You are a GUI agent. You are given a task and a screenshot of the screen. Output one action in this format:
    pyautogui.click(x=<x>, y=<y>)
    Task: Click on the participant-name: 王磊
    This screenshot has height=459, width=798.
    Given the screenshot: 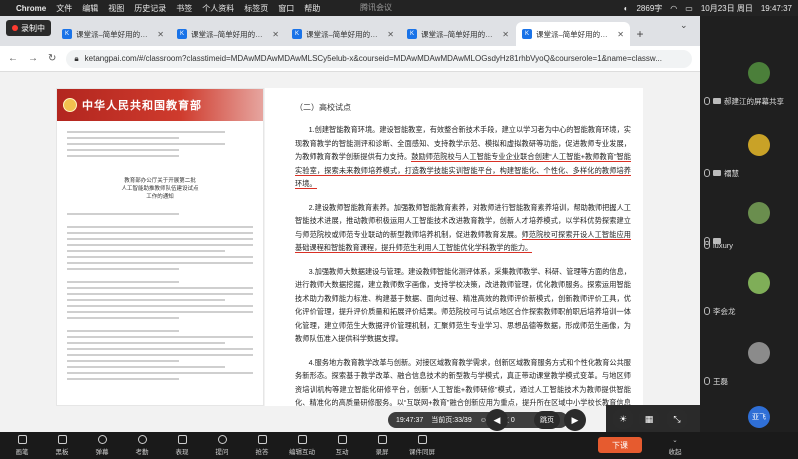 What is the action you would take?
    pyautogui.click(x=720, y=381)
    